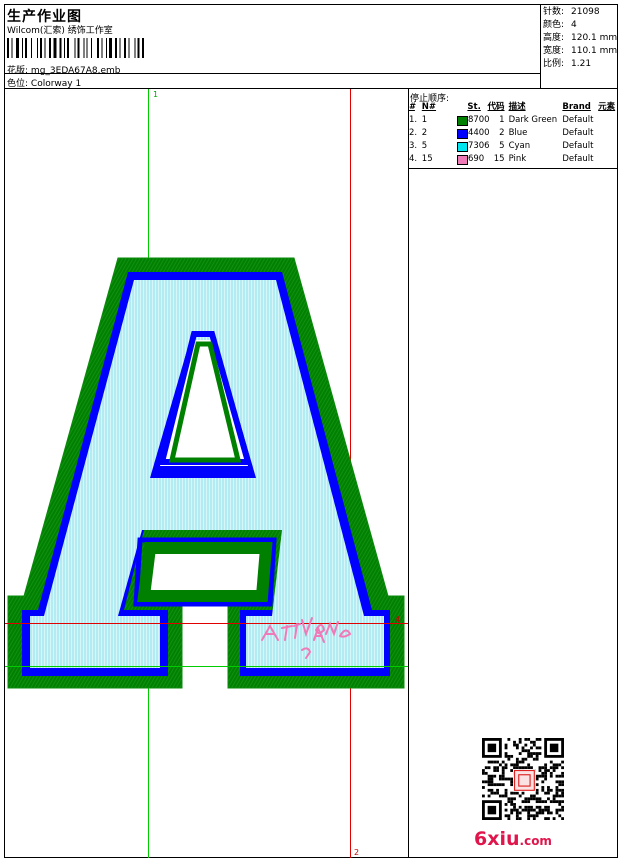 Image resolution: width=620 pixels, height=860 pixels. What do you see at coordinates (398, 619) in the screenshot?
I see `guide-label-4: 4` at bounding box center [398, 619].